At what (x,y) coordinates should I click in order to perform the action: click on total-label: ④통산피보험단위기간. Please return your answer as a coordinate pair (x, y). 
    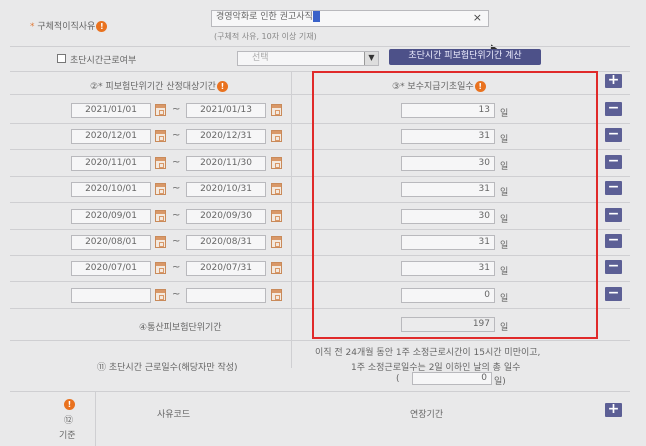
    Looking at the image, I should click on (180, 328).